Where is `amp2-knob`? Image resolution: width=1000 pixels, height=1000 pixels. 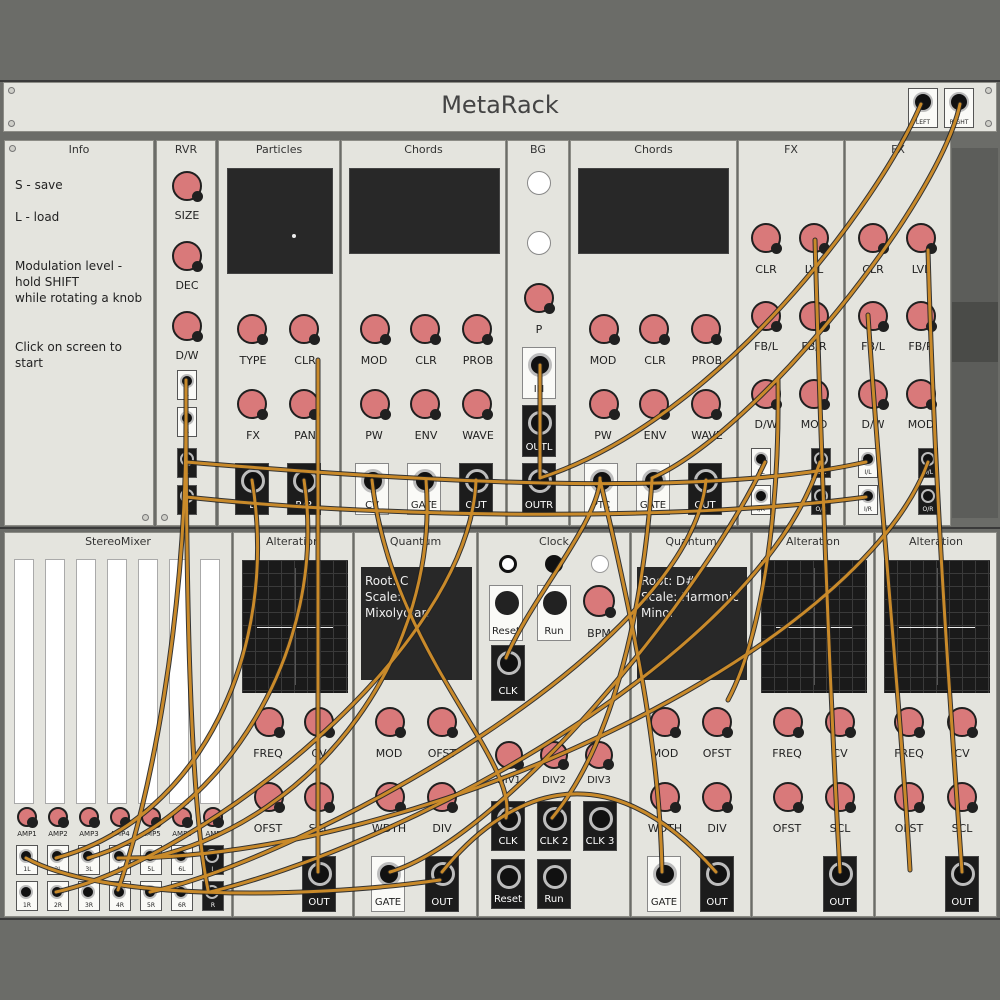
amp2-knob is located at coordinates (58, 817).